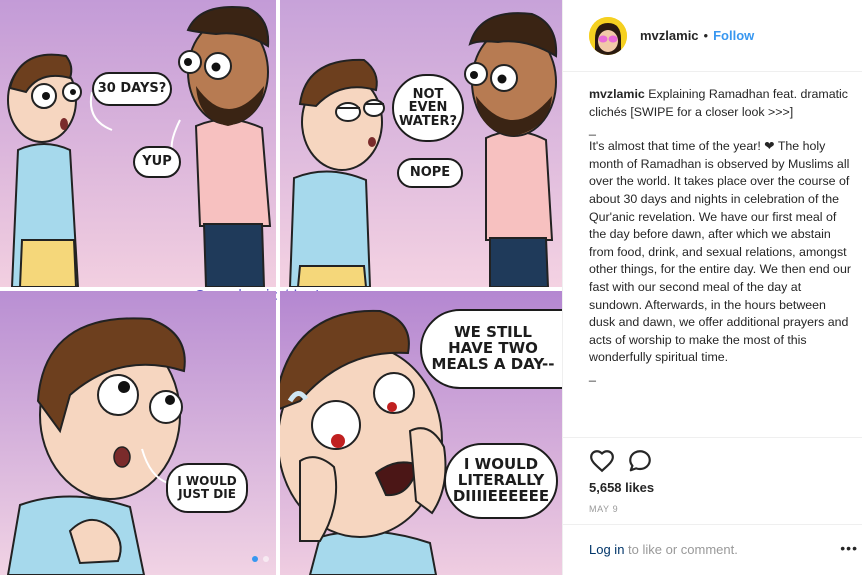  I want to click on carousel-dot-active, so click(255, 559).